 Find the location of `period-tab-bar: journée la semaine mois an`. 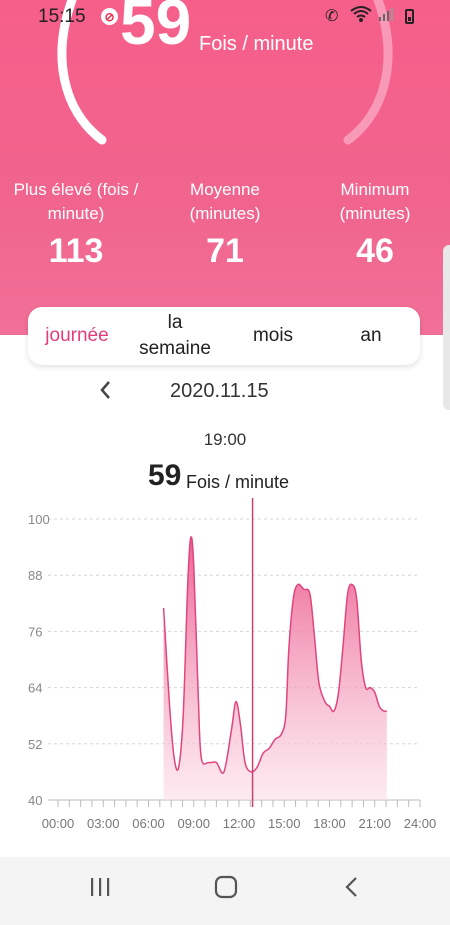

period-tab-bar: journée la semaine mois an is located at coordinates (224, 336).